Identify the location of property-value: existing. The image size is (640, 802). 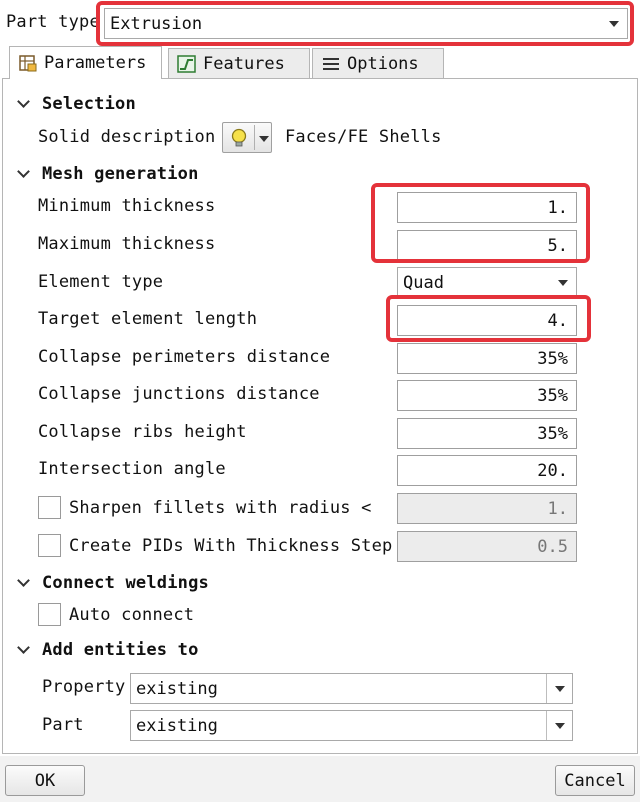
(177, 688).